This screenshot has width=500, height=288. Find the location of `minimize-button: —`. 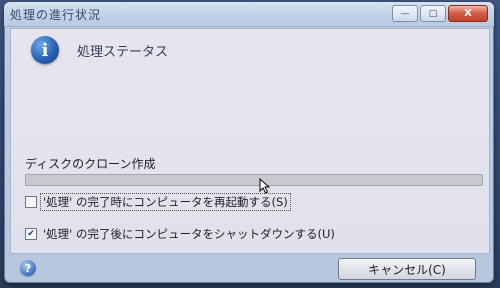

minimize-button: — is located at coordinates (405, 13).